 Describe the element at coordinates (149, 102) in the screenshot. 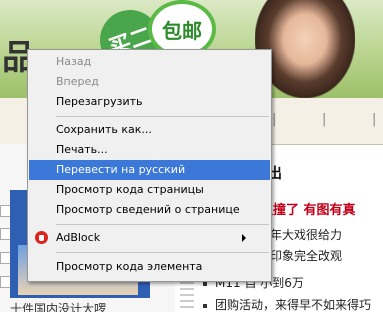

I see `menu-item-reload: Перезагрузить` at that location.